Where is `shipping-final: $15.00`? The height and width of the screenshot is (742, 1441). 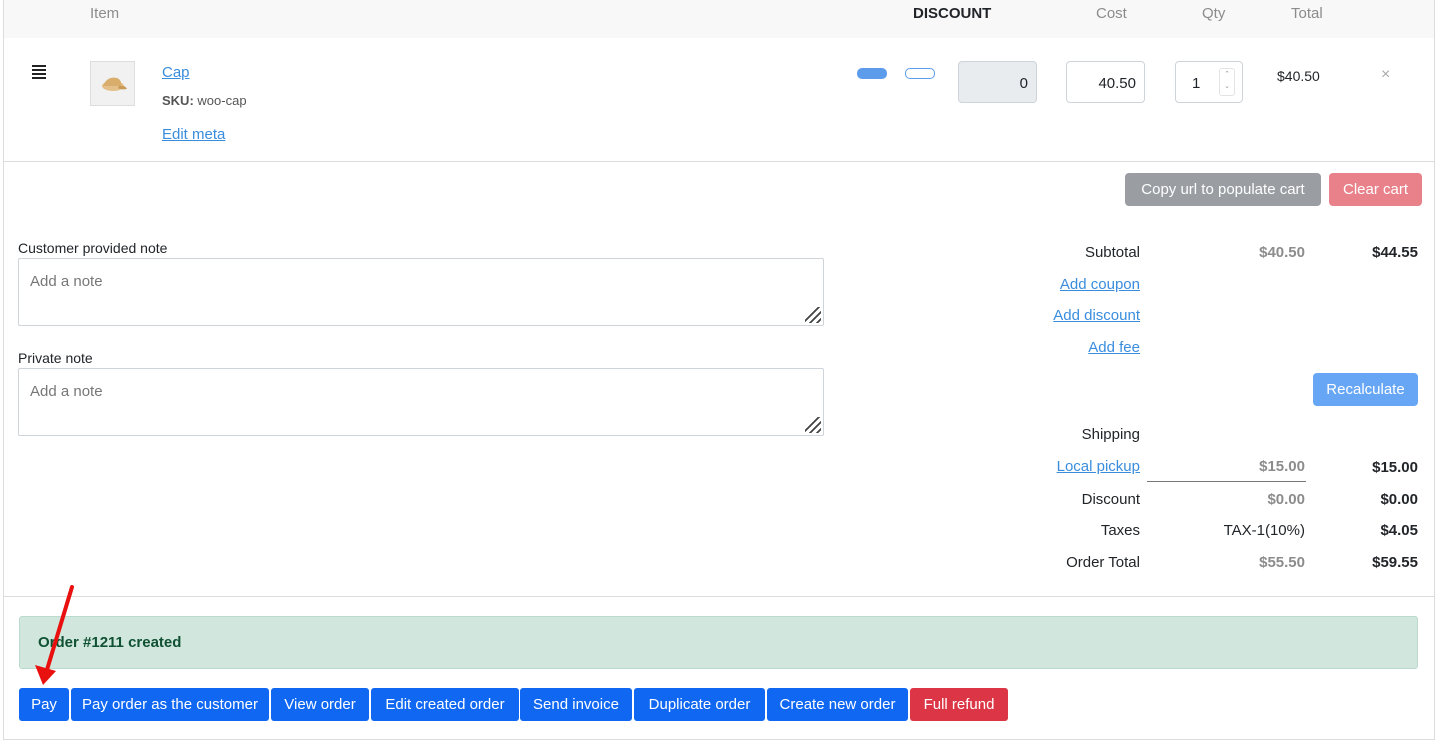 shipping-final: $15.00 is located at coordinates (1395, 467).